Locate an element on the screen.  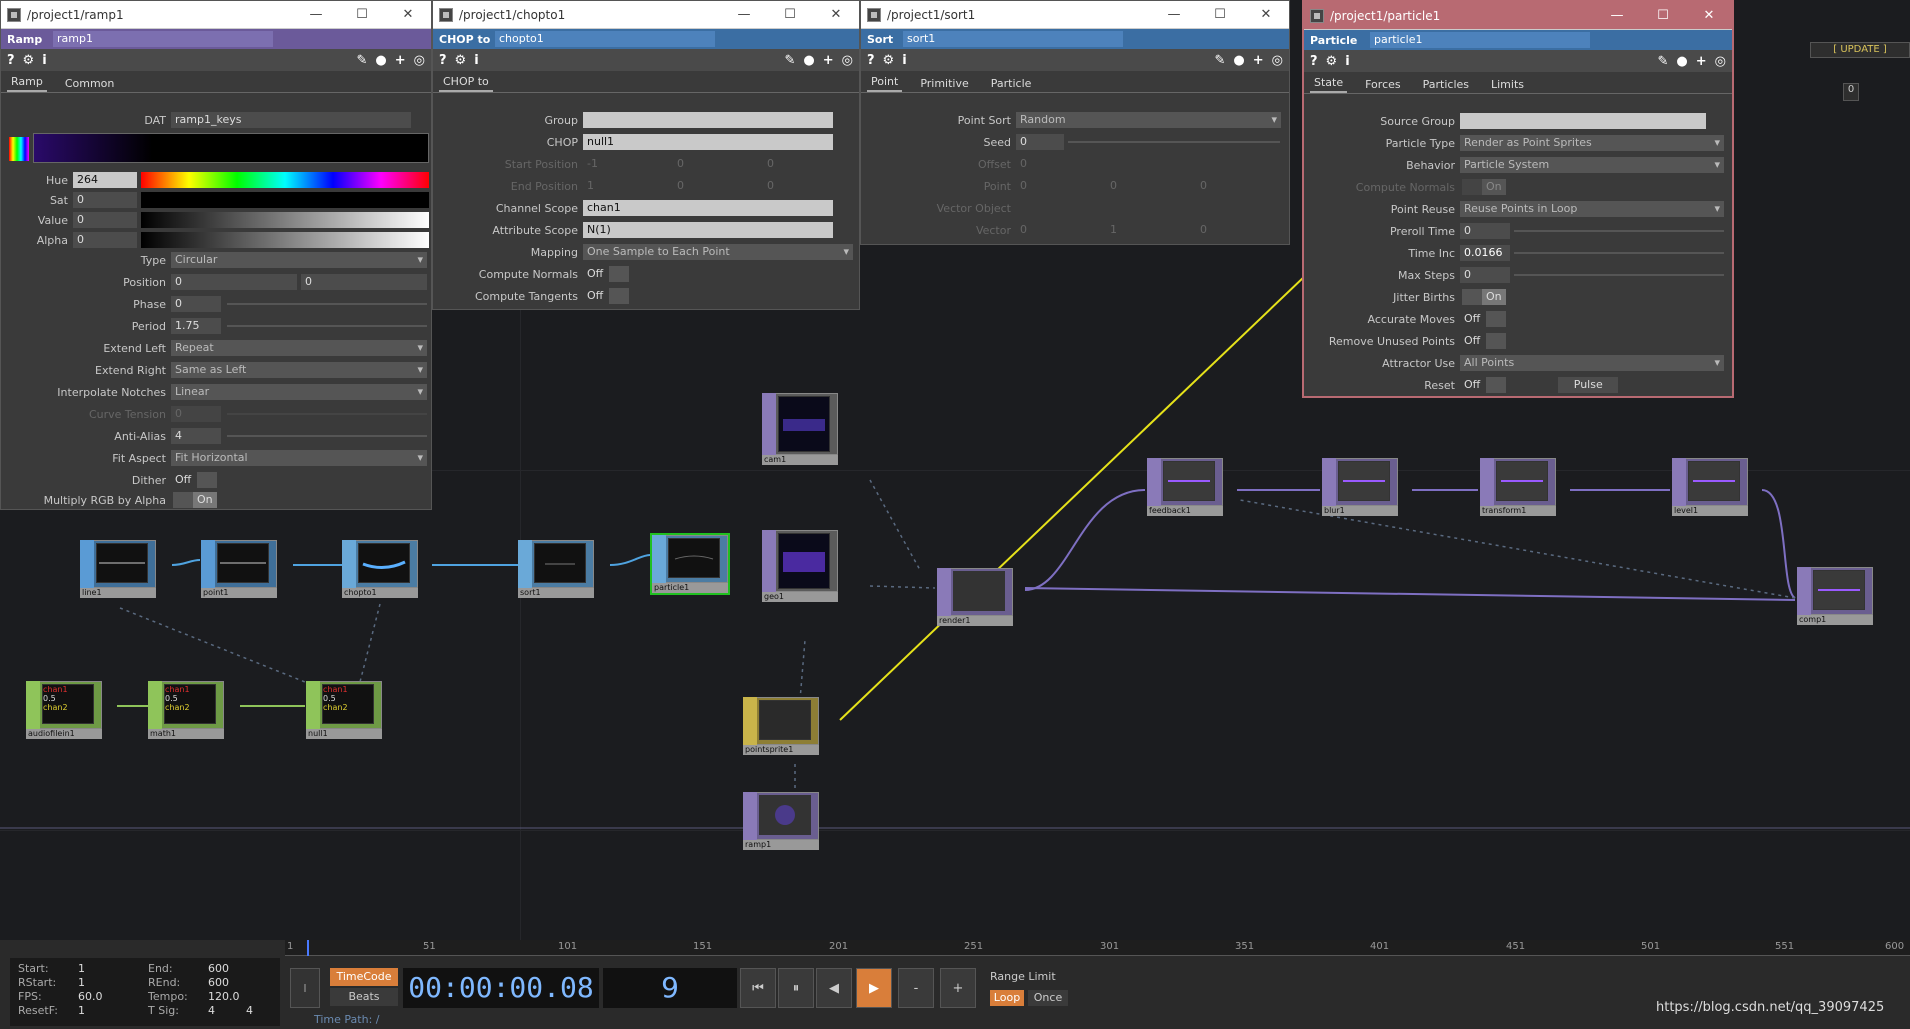
ramp-gradient is located at coordinates (231, 148).